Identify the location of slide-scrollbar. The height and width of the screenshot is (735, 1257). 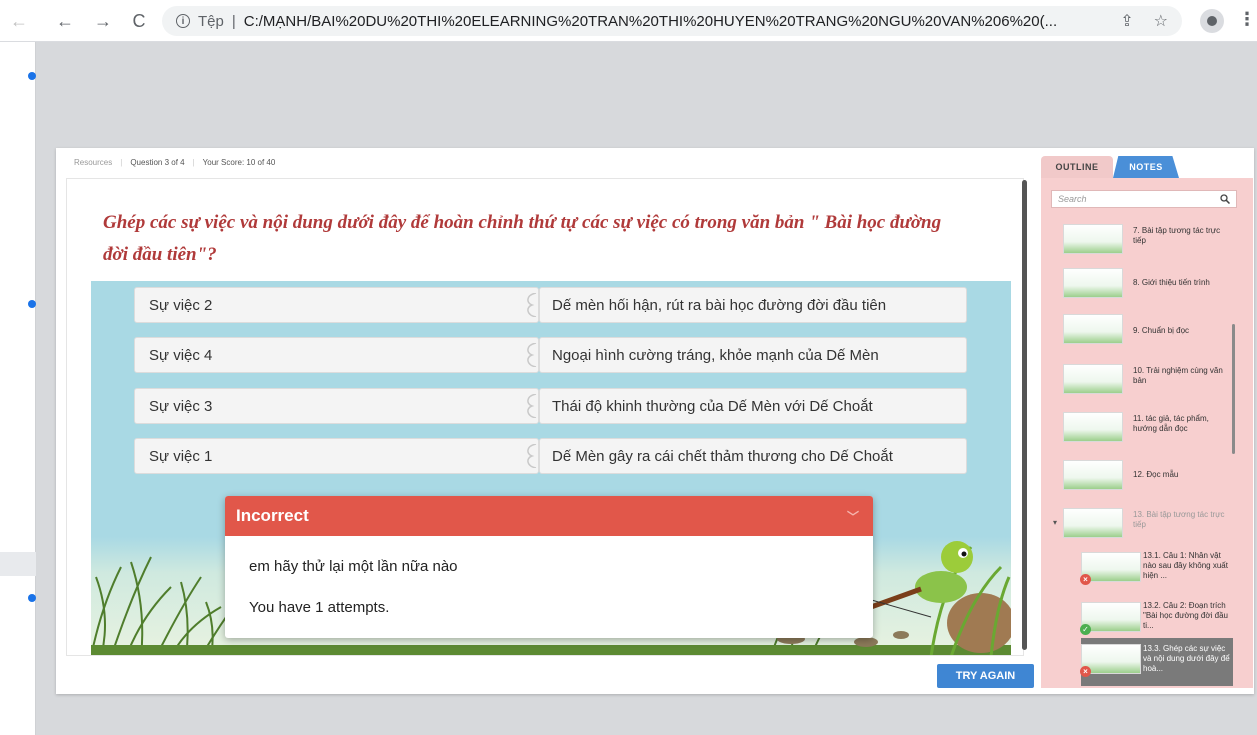
(1024, 415).